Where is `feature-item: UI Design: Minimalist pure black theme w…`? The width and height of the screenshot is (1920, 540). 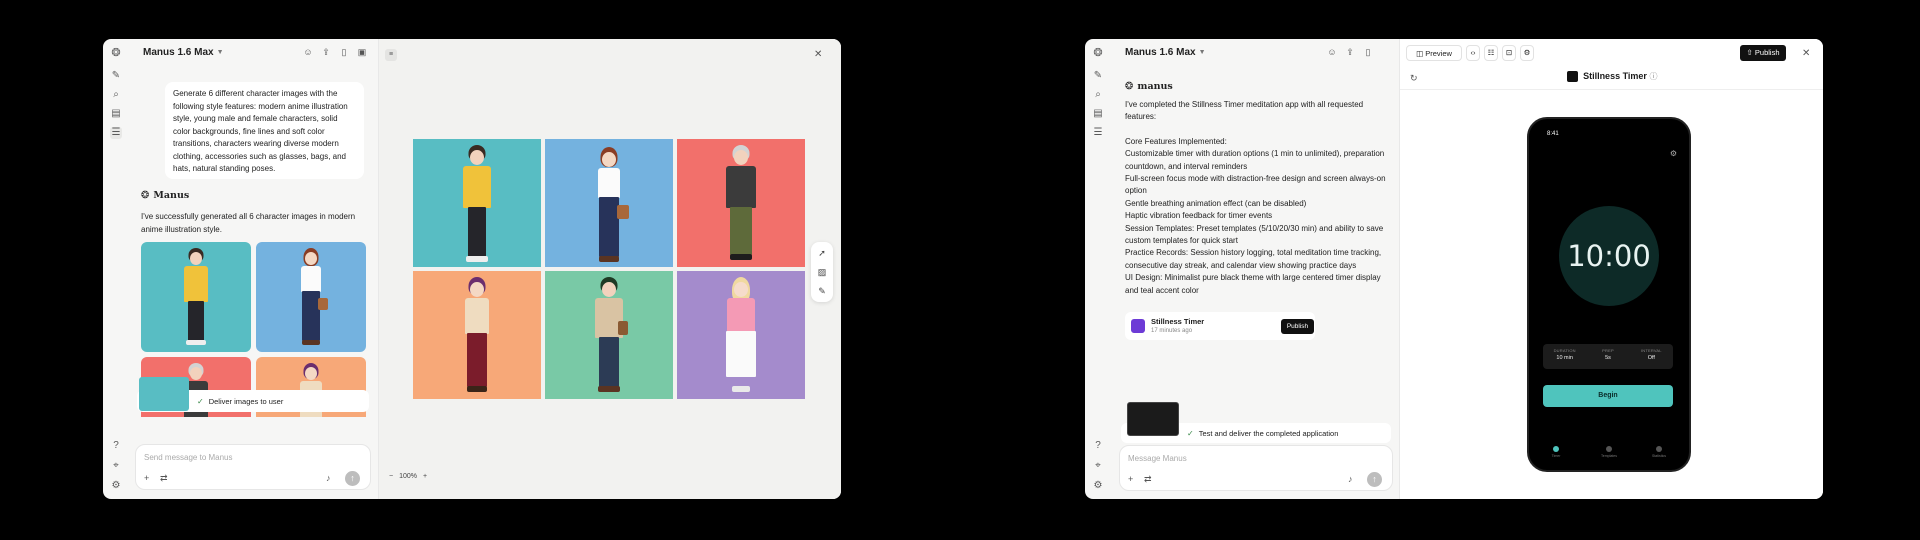
feature-item: UI Design: Minimalist pure black theme w… is located at coordinates (1253, 284).